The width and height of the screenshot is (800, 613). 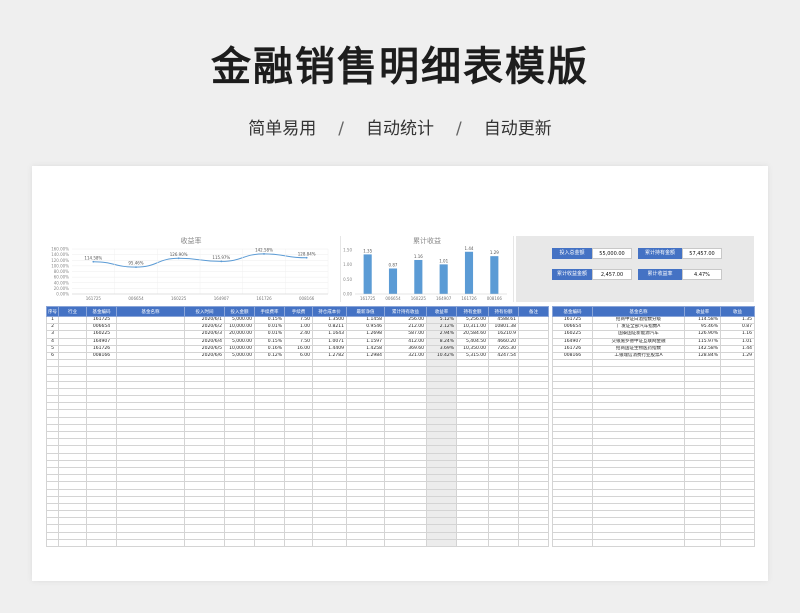 What do you see at coordinates (239, 341) in the screenshot?
I see `table-cell: 5,000.00` at bounding box center [239, 341].